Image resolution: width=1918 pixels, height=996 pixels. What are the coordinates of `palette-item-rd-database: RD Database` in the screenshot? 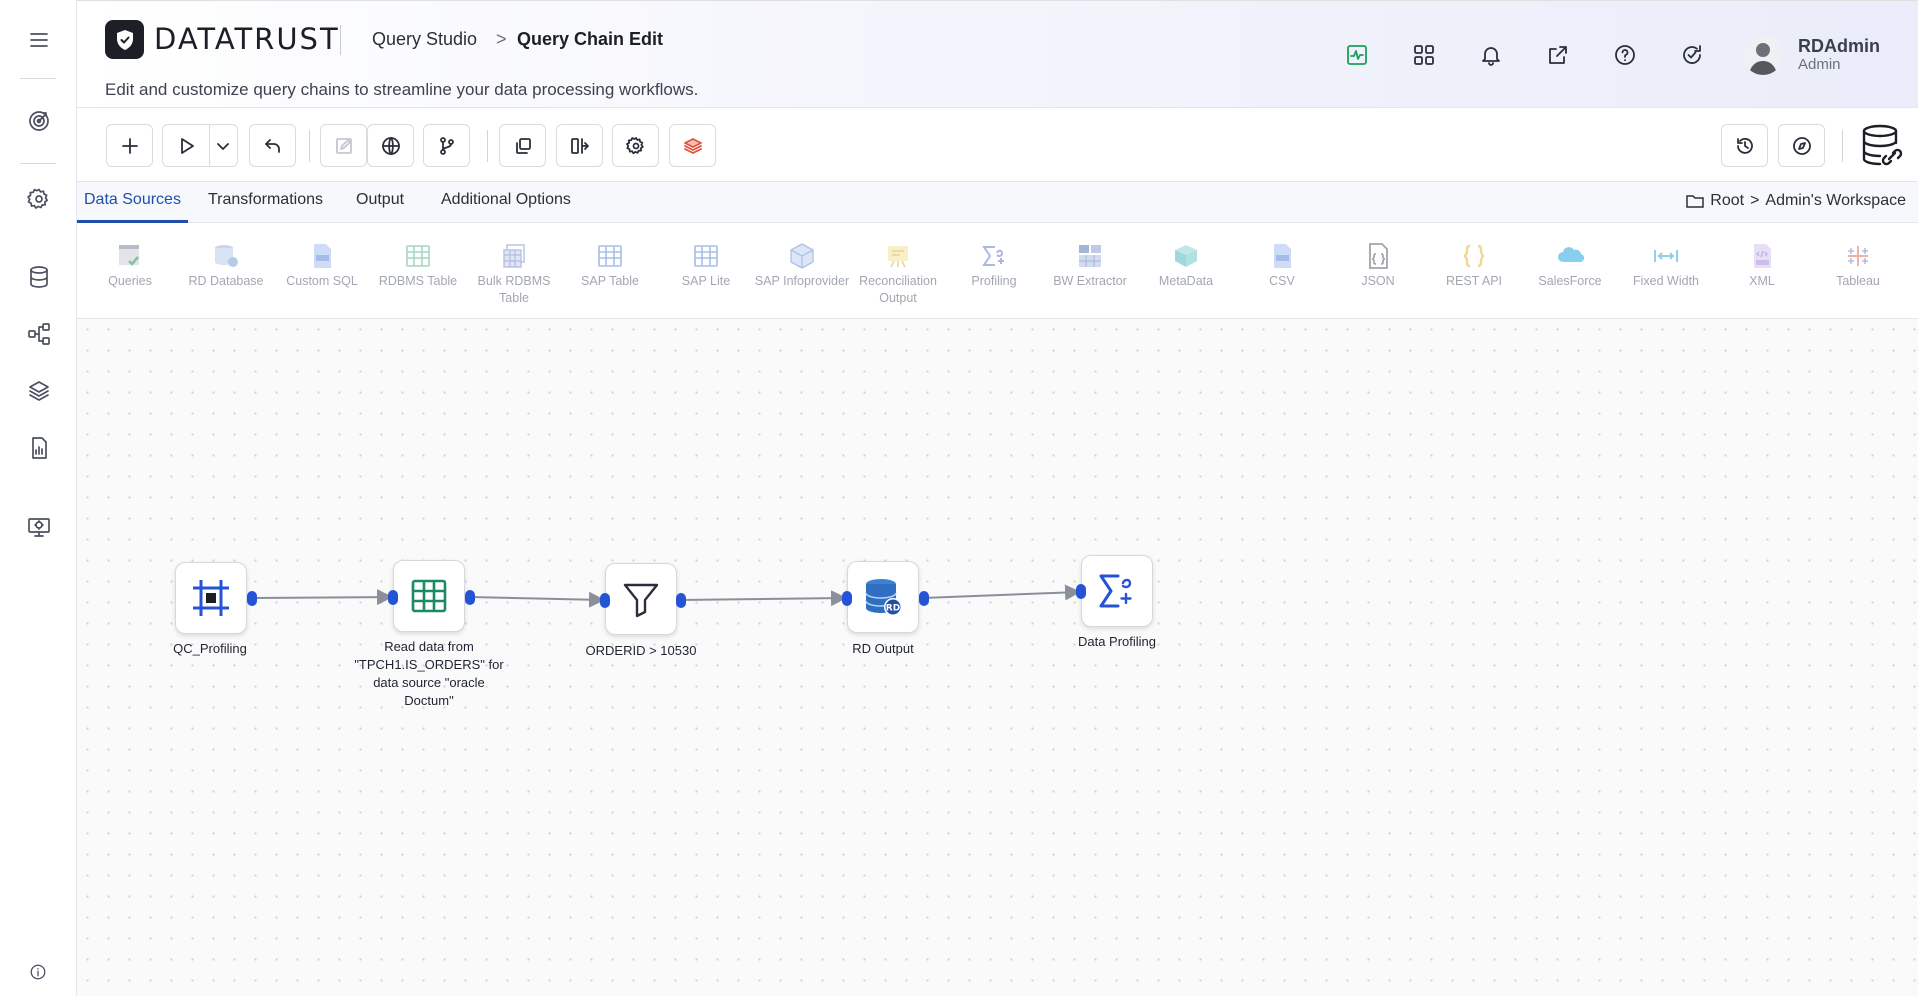 It's located at (226, 265).